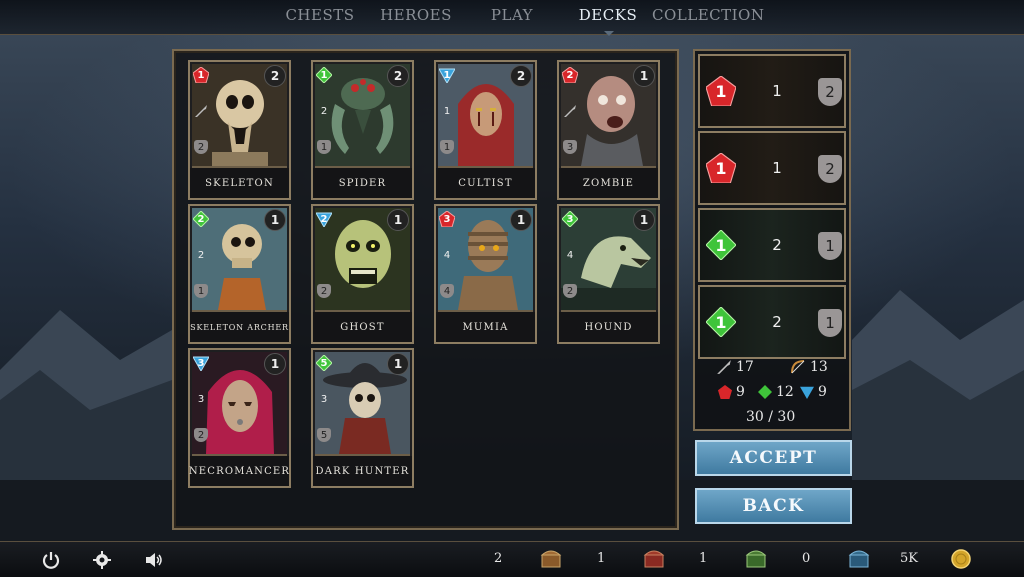 This screenshot has height=577, width=1024. I want to click on card-cultist: 1 2 1 1 CULTIST, so click(485, 130).